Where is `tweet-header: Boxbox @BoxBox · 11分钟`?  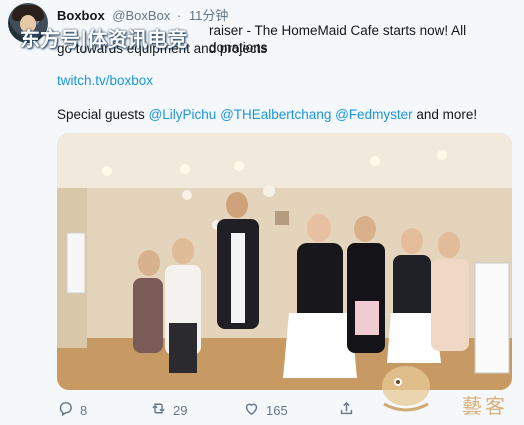 tweet-header: Boxbox @BoxBox · 11分钟 is located at coordinates (142, 14).